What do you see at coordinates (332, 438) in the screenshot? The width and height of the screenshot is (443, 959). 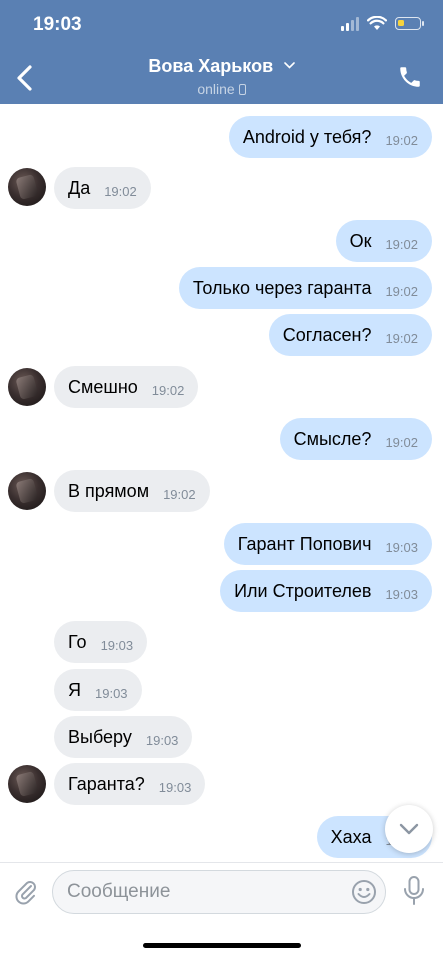 I see `message-text: Смысле?` at bounding box center [332, 438].